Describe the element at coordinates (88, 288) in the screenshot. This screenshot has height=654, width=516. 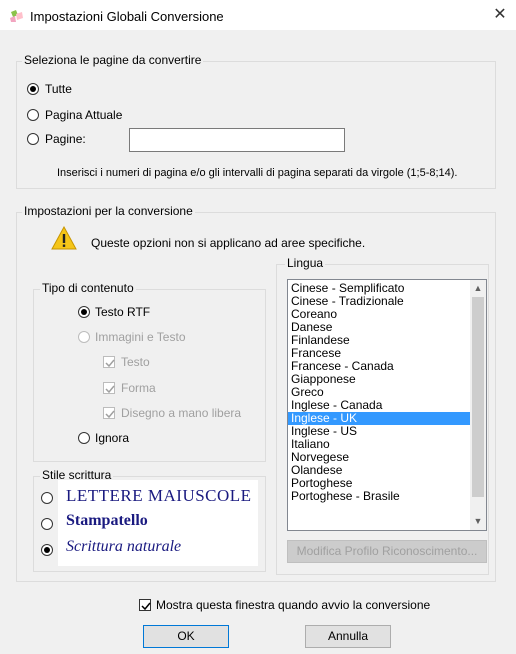
I see `content-type-legend: Tipo di contenuto` at that location.